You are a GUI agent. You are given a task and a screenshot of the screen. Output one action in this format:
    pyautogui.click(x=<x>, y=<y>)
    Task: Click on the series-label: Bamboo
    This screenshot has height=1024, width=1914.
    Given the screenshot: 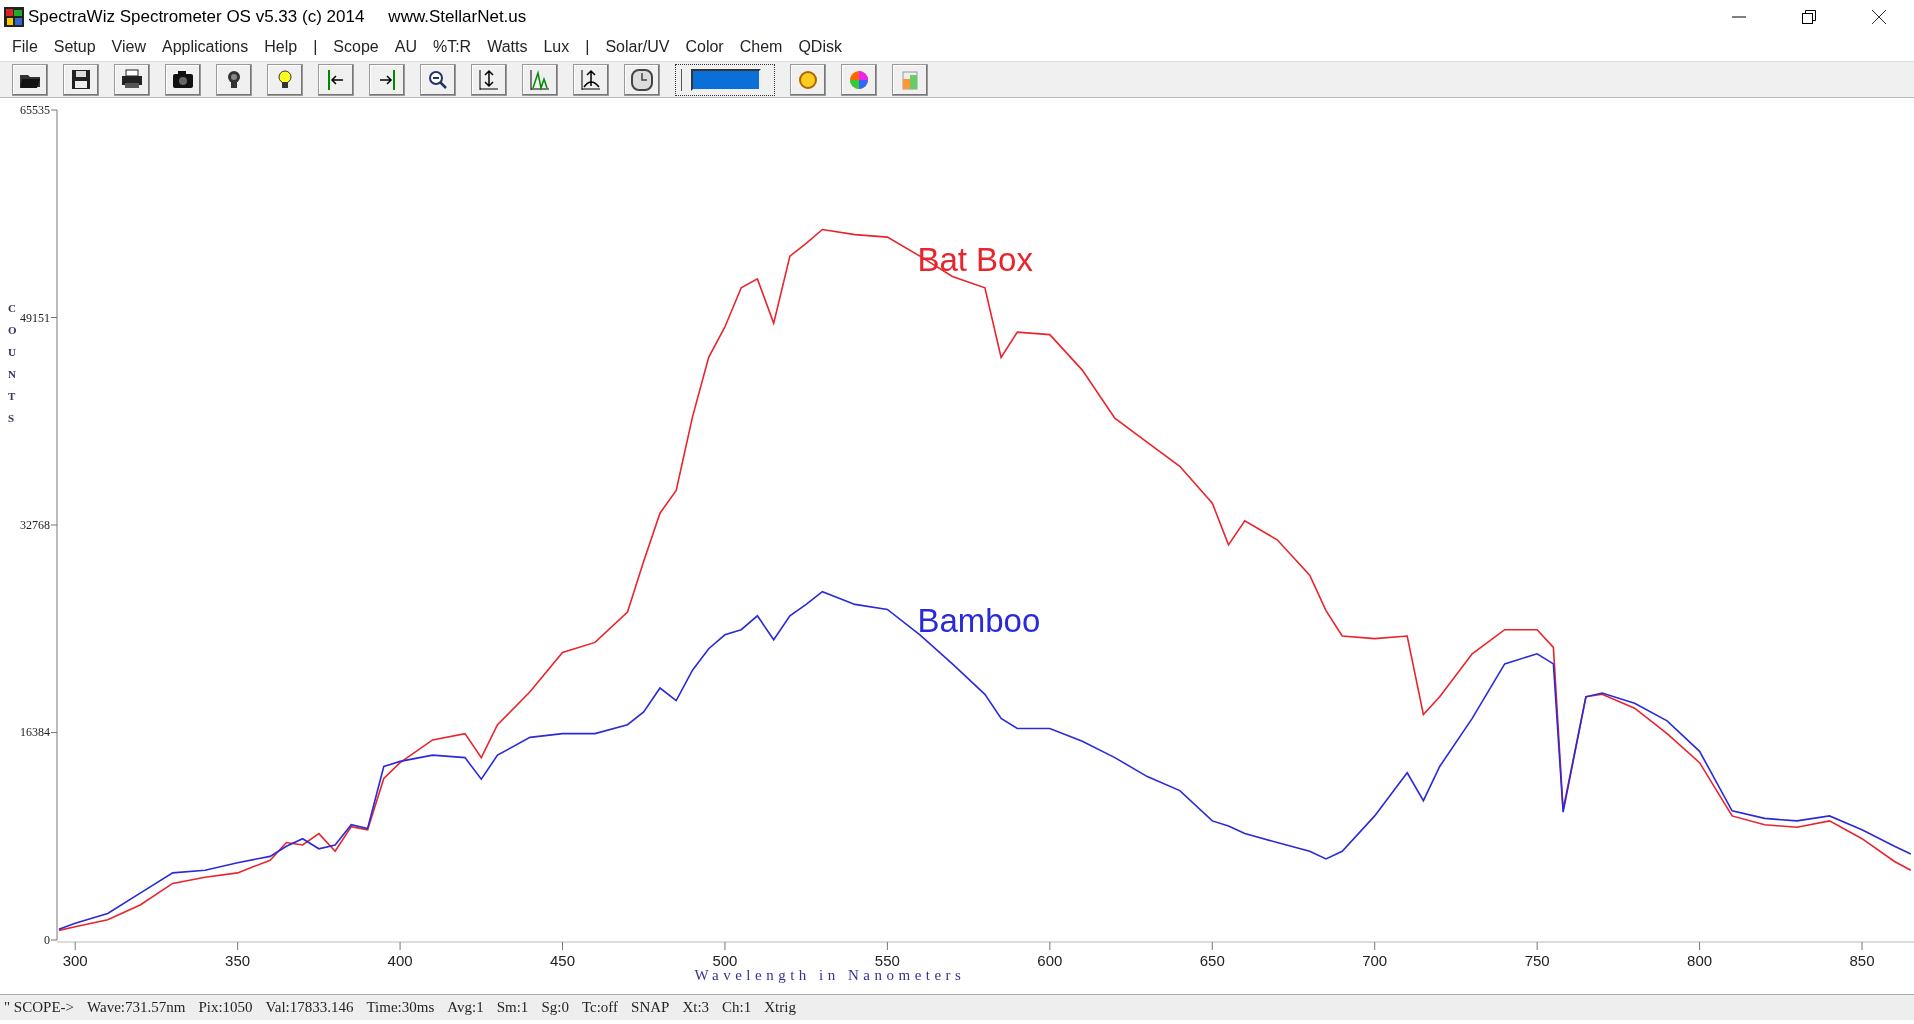 What is the action you would take?
    pyautogui.click(x=979, y=620)
    